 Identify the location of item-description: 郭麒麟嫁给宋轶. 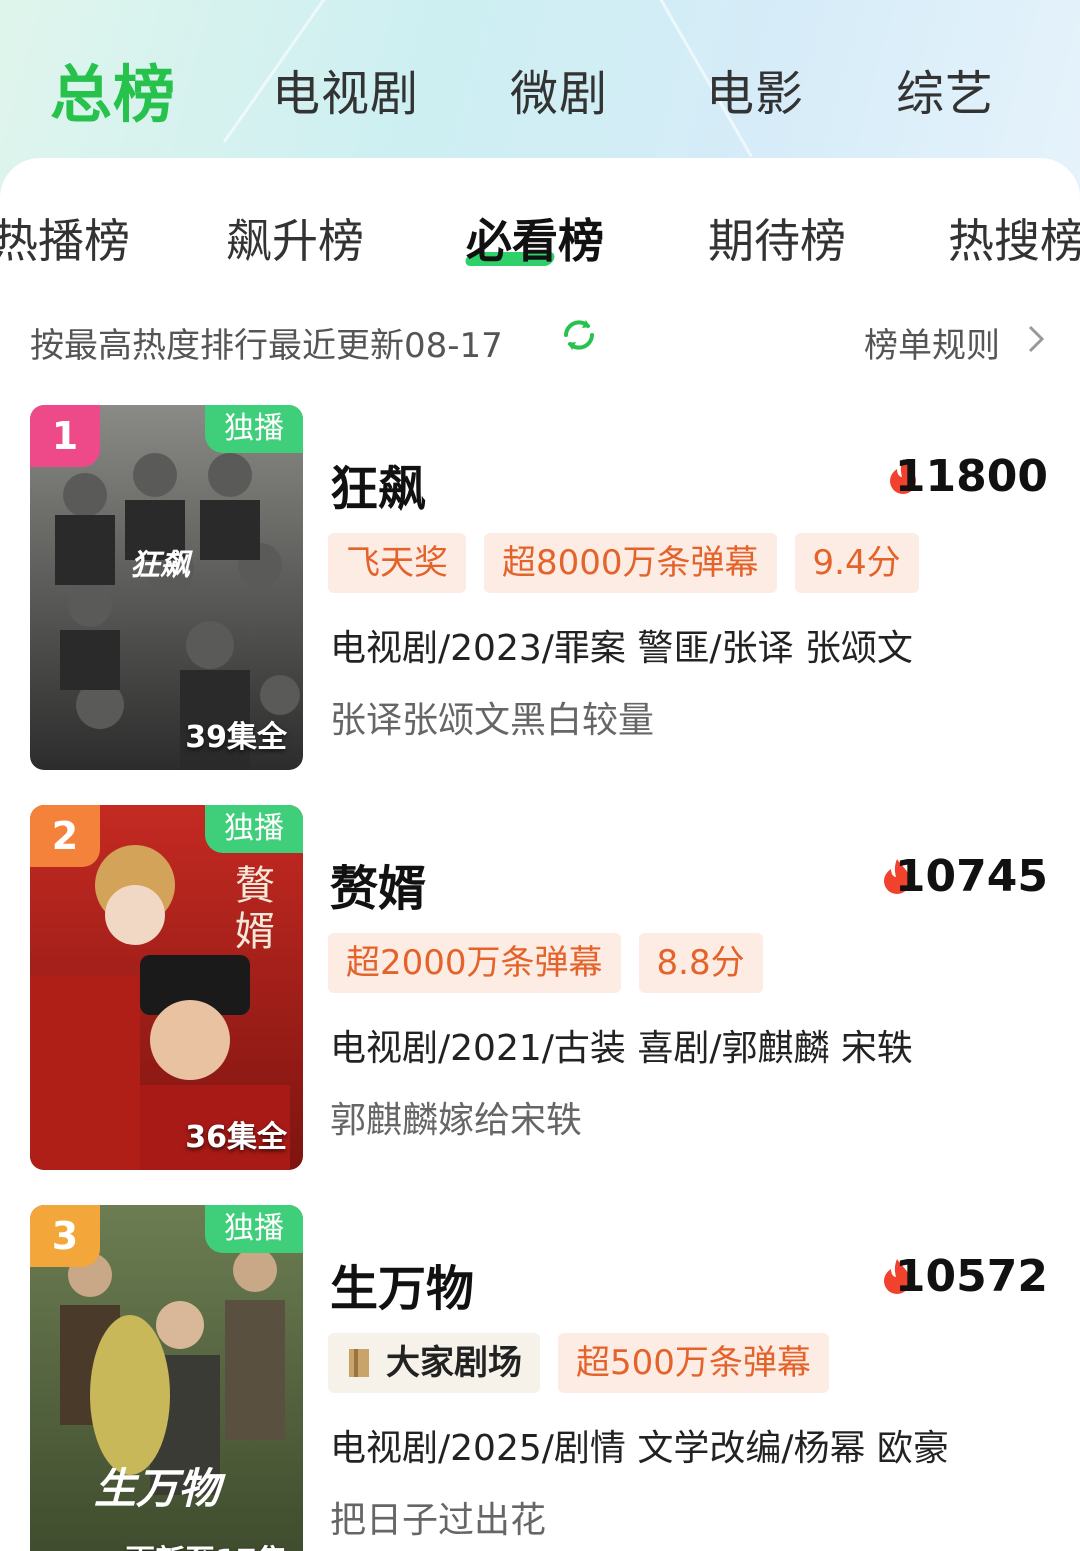
(456, 1120).